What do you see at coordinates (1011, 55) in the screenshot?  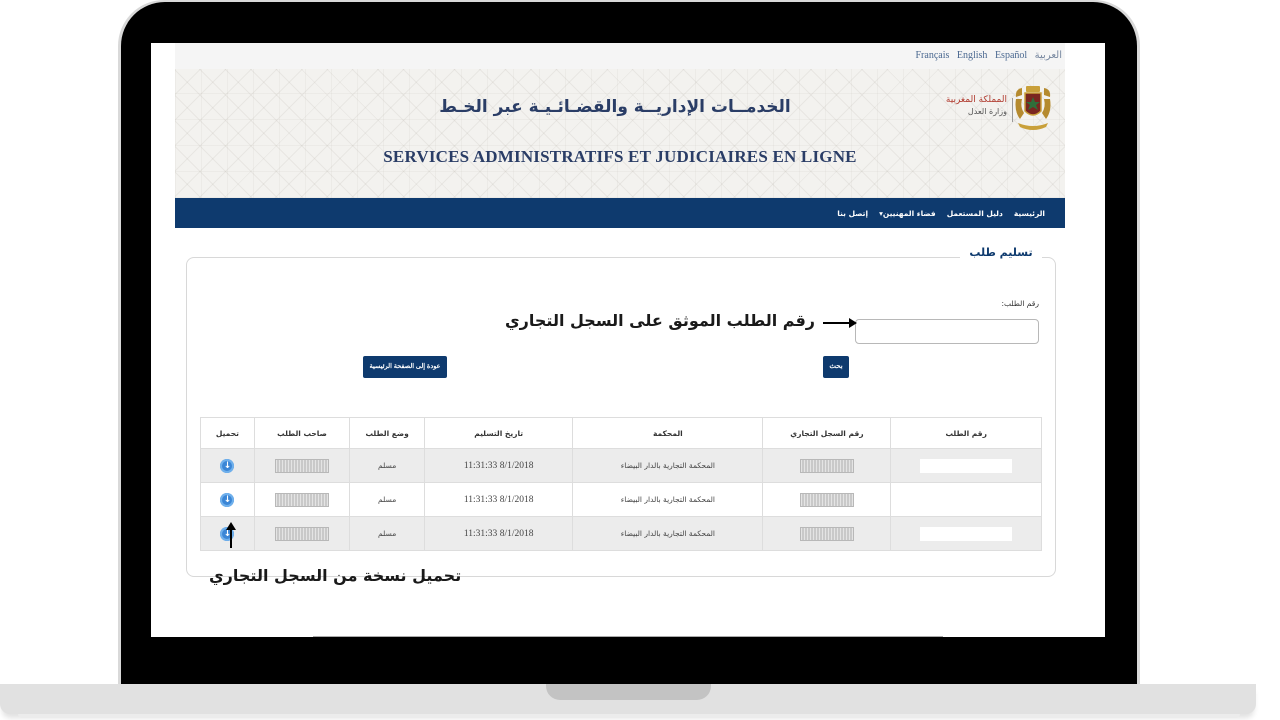 I see `lang-spanish: Español` at bounding box center [1011, 55].